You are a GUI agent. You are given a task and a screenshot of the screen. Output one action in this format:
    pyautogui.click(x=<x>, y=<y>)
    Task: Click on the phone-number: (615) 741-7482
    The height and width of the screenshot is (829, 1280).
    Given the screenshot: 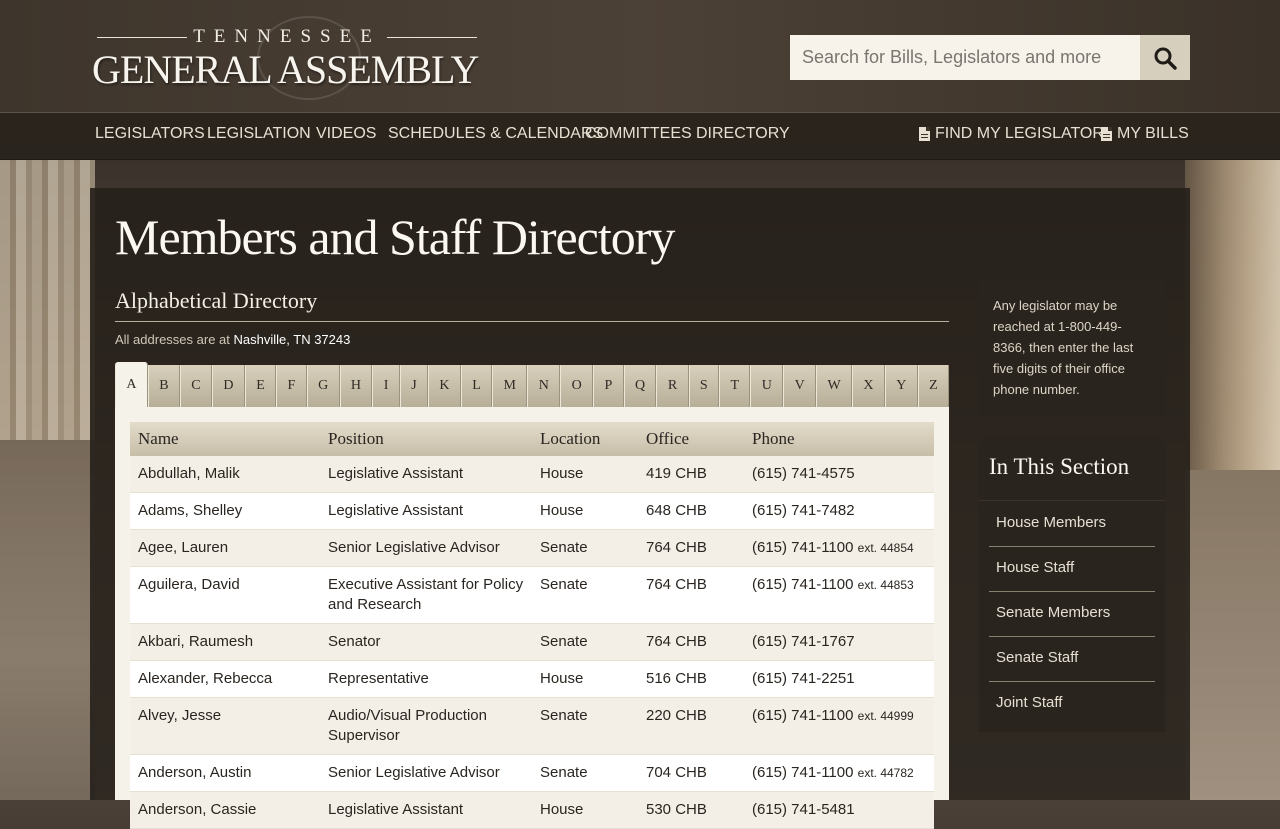 What is the action you would take?
    pyautogui.click(x=803, y=510)
    